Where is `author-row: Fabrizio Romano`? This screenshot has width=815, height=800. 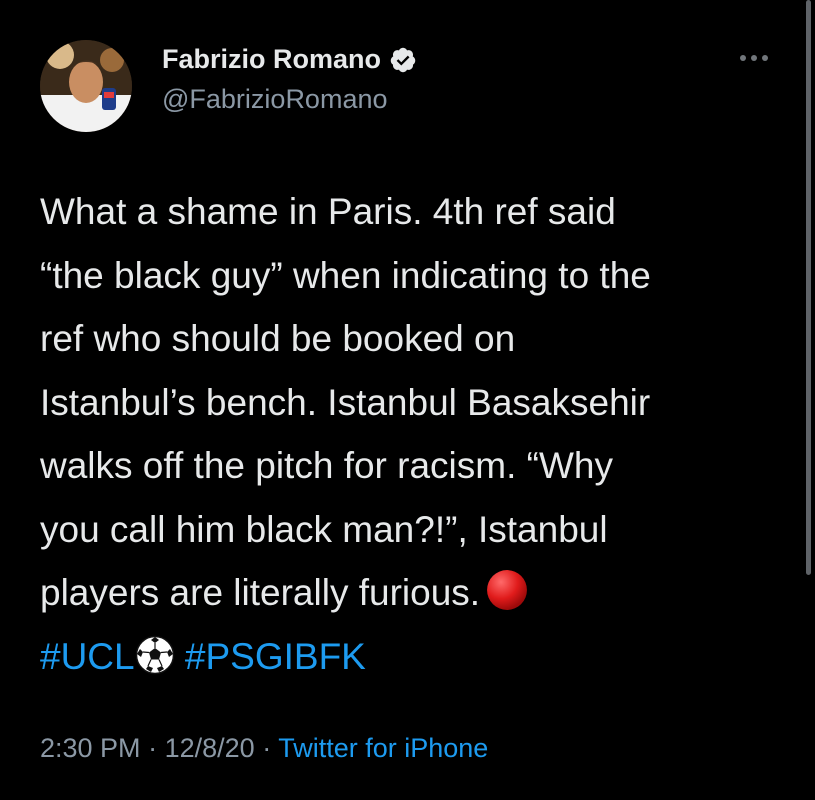 author-row: Fabrizio Romano is located at coordinates (289, 59).